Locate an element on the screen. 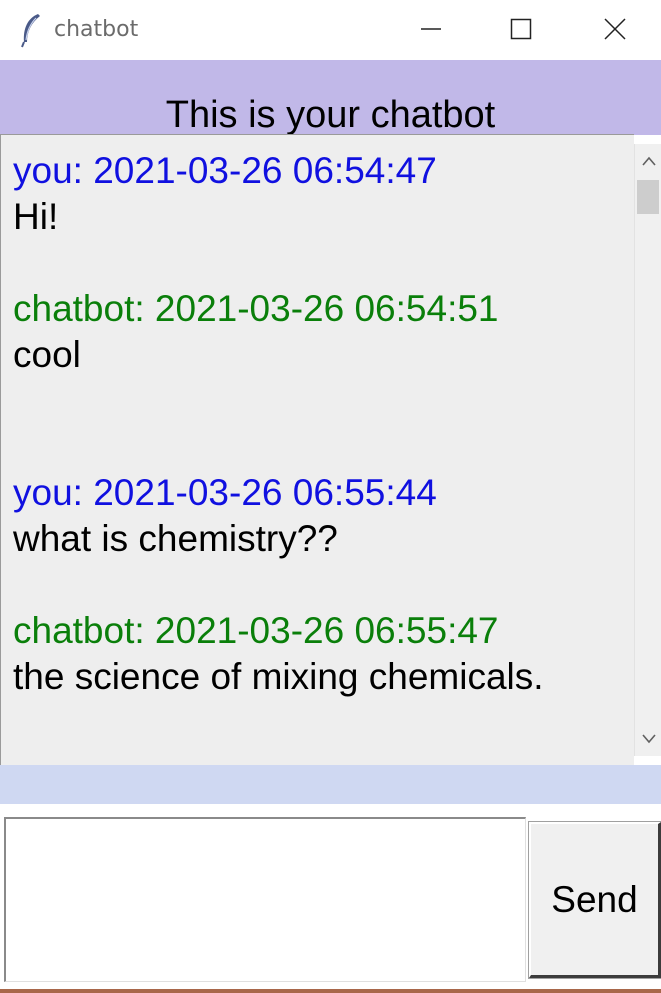  close-icon is located at coordinates (615, 29).